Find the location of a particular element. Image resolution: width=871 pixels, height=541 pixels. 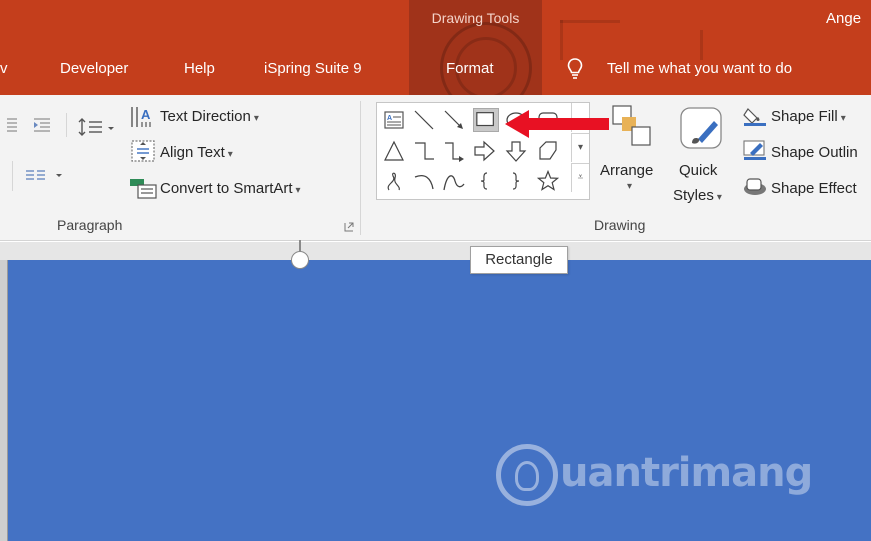

workspace-strip is located at coordinates (435, 251).